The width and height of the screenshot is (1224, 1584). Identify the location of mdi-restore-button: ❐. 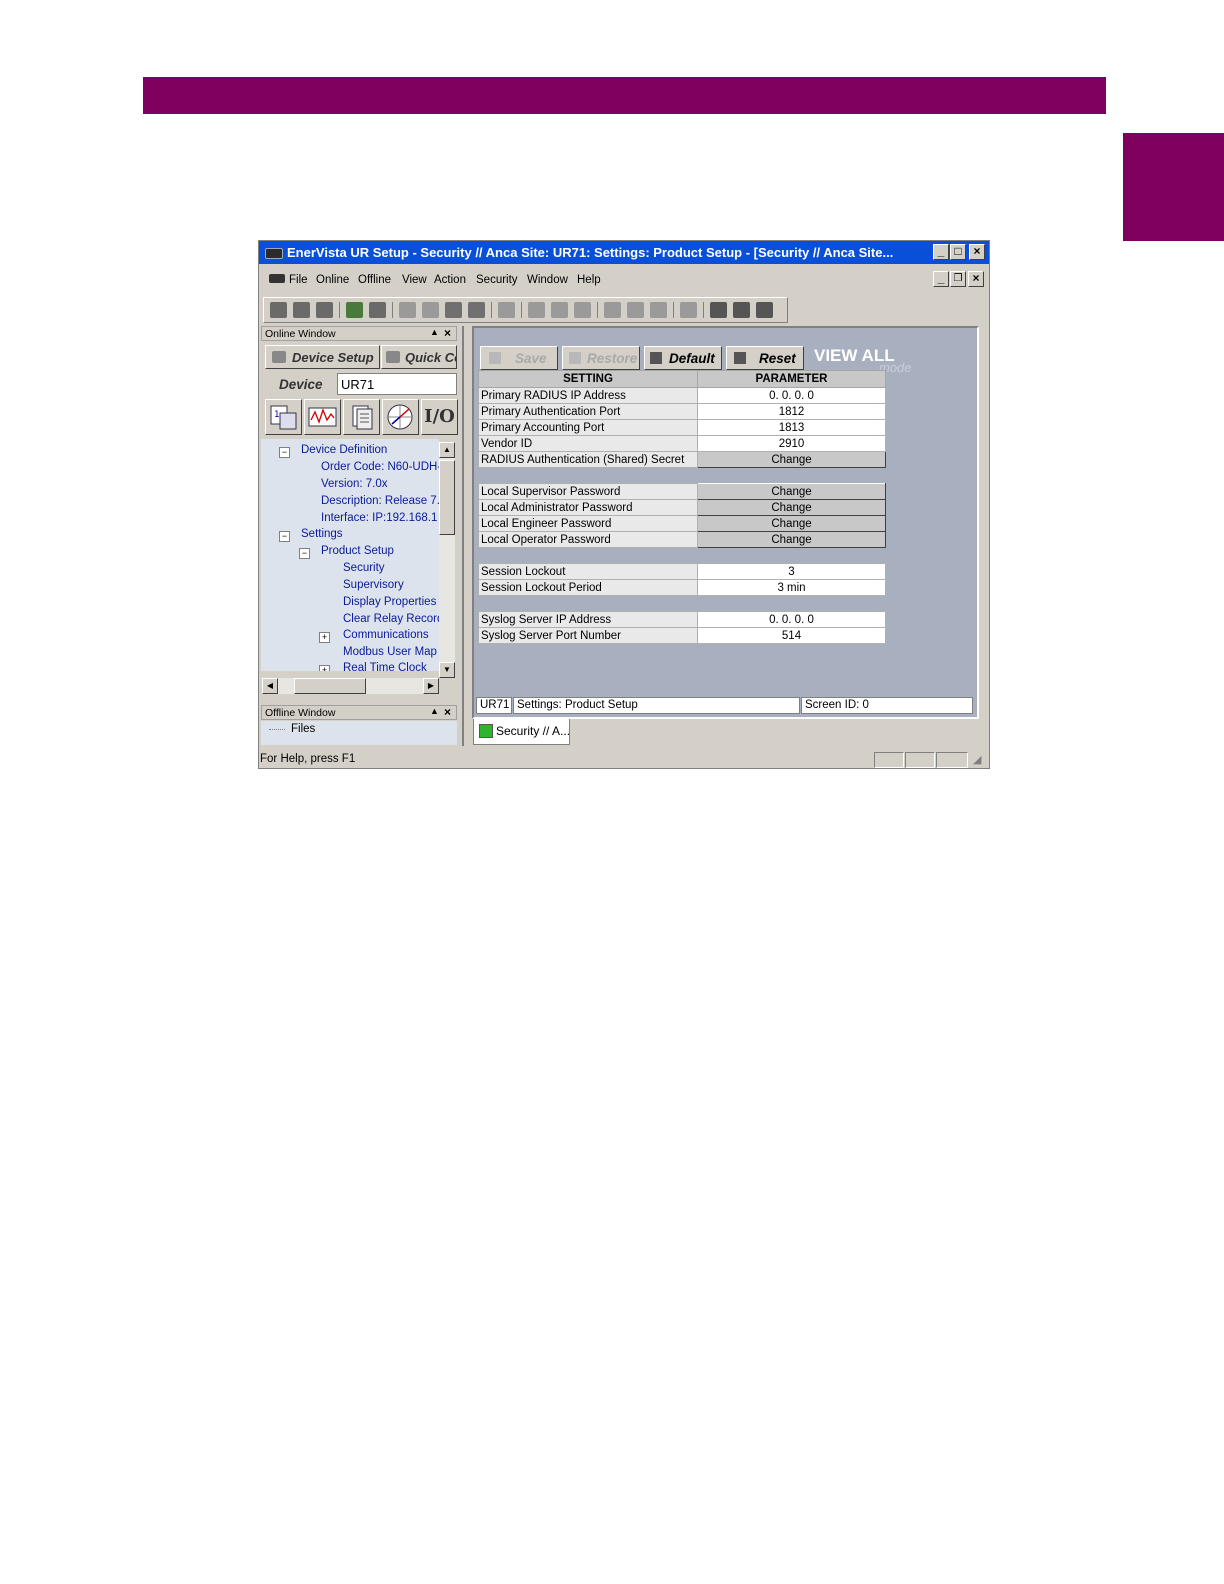
(958, 279).